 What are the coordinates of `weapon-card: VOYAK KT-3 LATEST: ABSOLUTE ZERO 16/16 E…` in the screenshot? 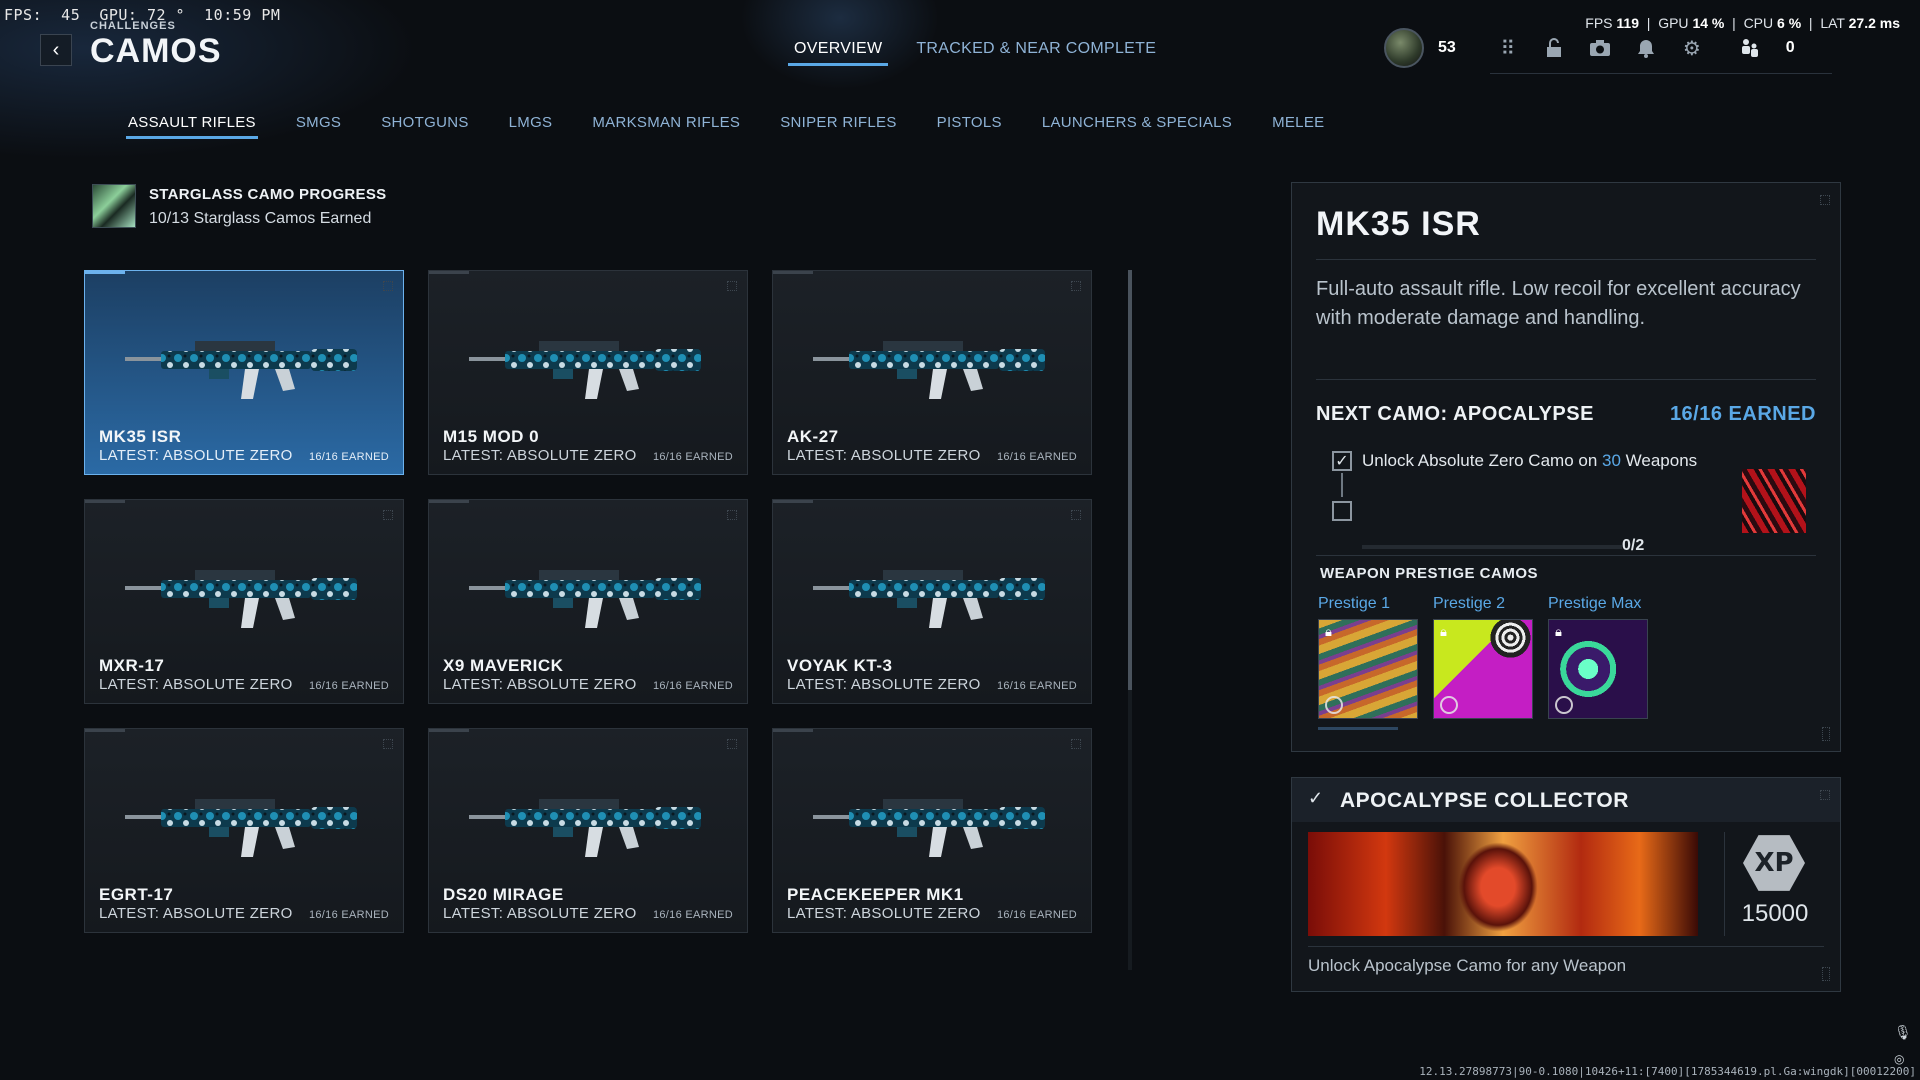 It's located at (932, 601).